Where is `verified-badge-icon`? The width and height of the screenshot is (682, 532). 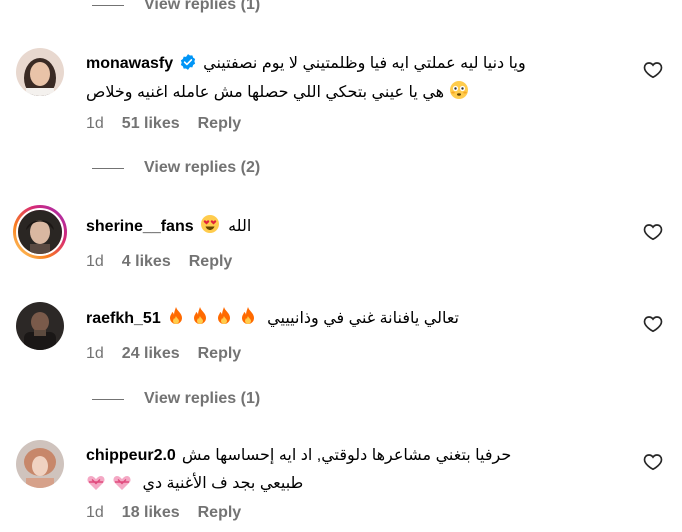
verified-badge-icon is located at coordinates (188, 62).